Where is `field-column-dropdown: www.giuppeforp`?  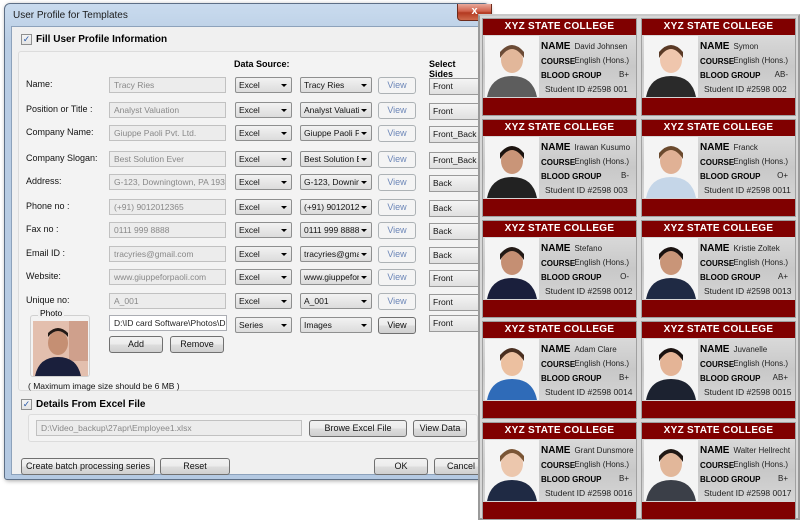
field-column-dropdown: www.giuppeforp is located at coordinates (336, 277).